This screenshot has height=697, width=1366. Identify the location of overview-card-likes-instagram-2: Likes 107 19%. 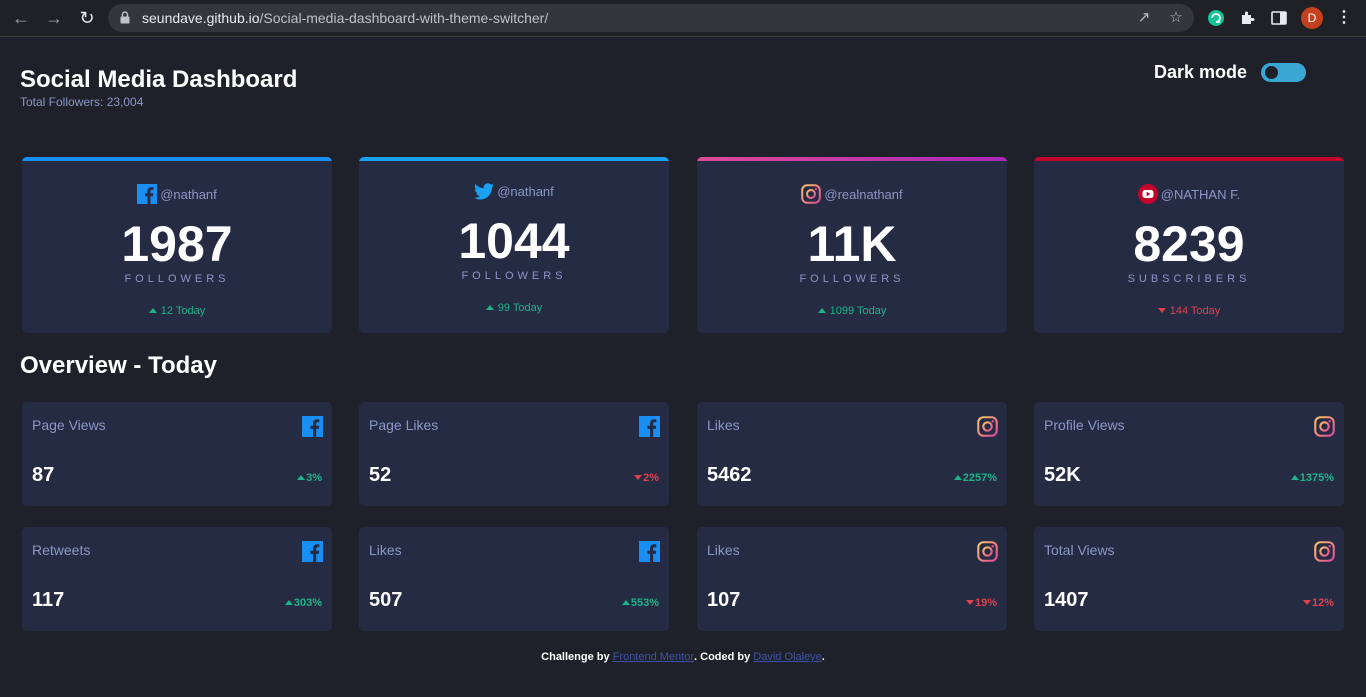
(852, 579).